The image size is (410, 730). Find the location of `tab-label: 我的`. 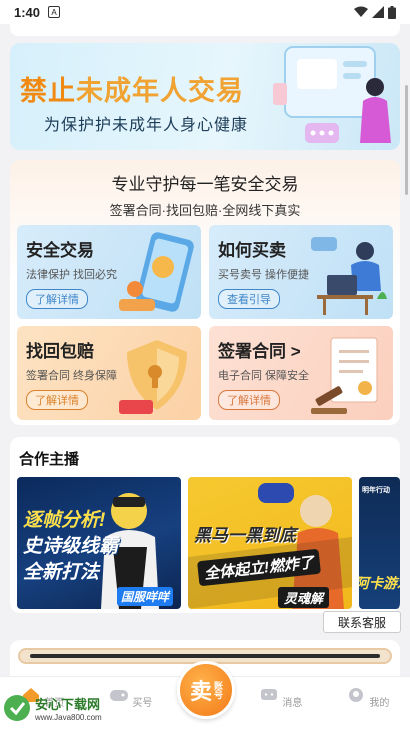

tab-label: 我的 is located at coordinates (379, 703).